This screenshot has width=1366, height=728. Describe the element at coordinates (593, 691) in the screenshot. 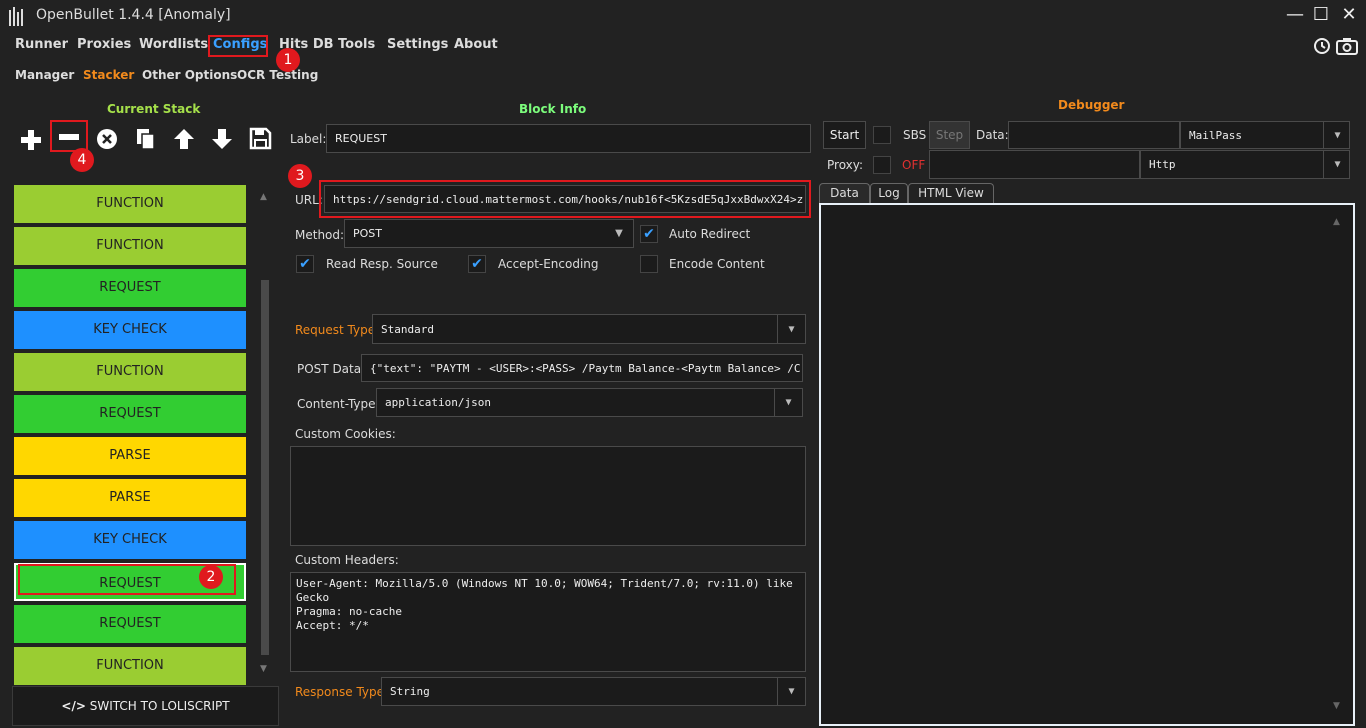

I see `response-type-select: String ▼` at that location.